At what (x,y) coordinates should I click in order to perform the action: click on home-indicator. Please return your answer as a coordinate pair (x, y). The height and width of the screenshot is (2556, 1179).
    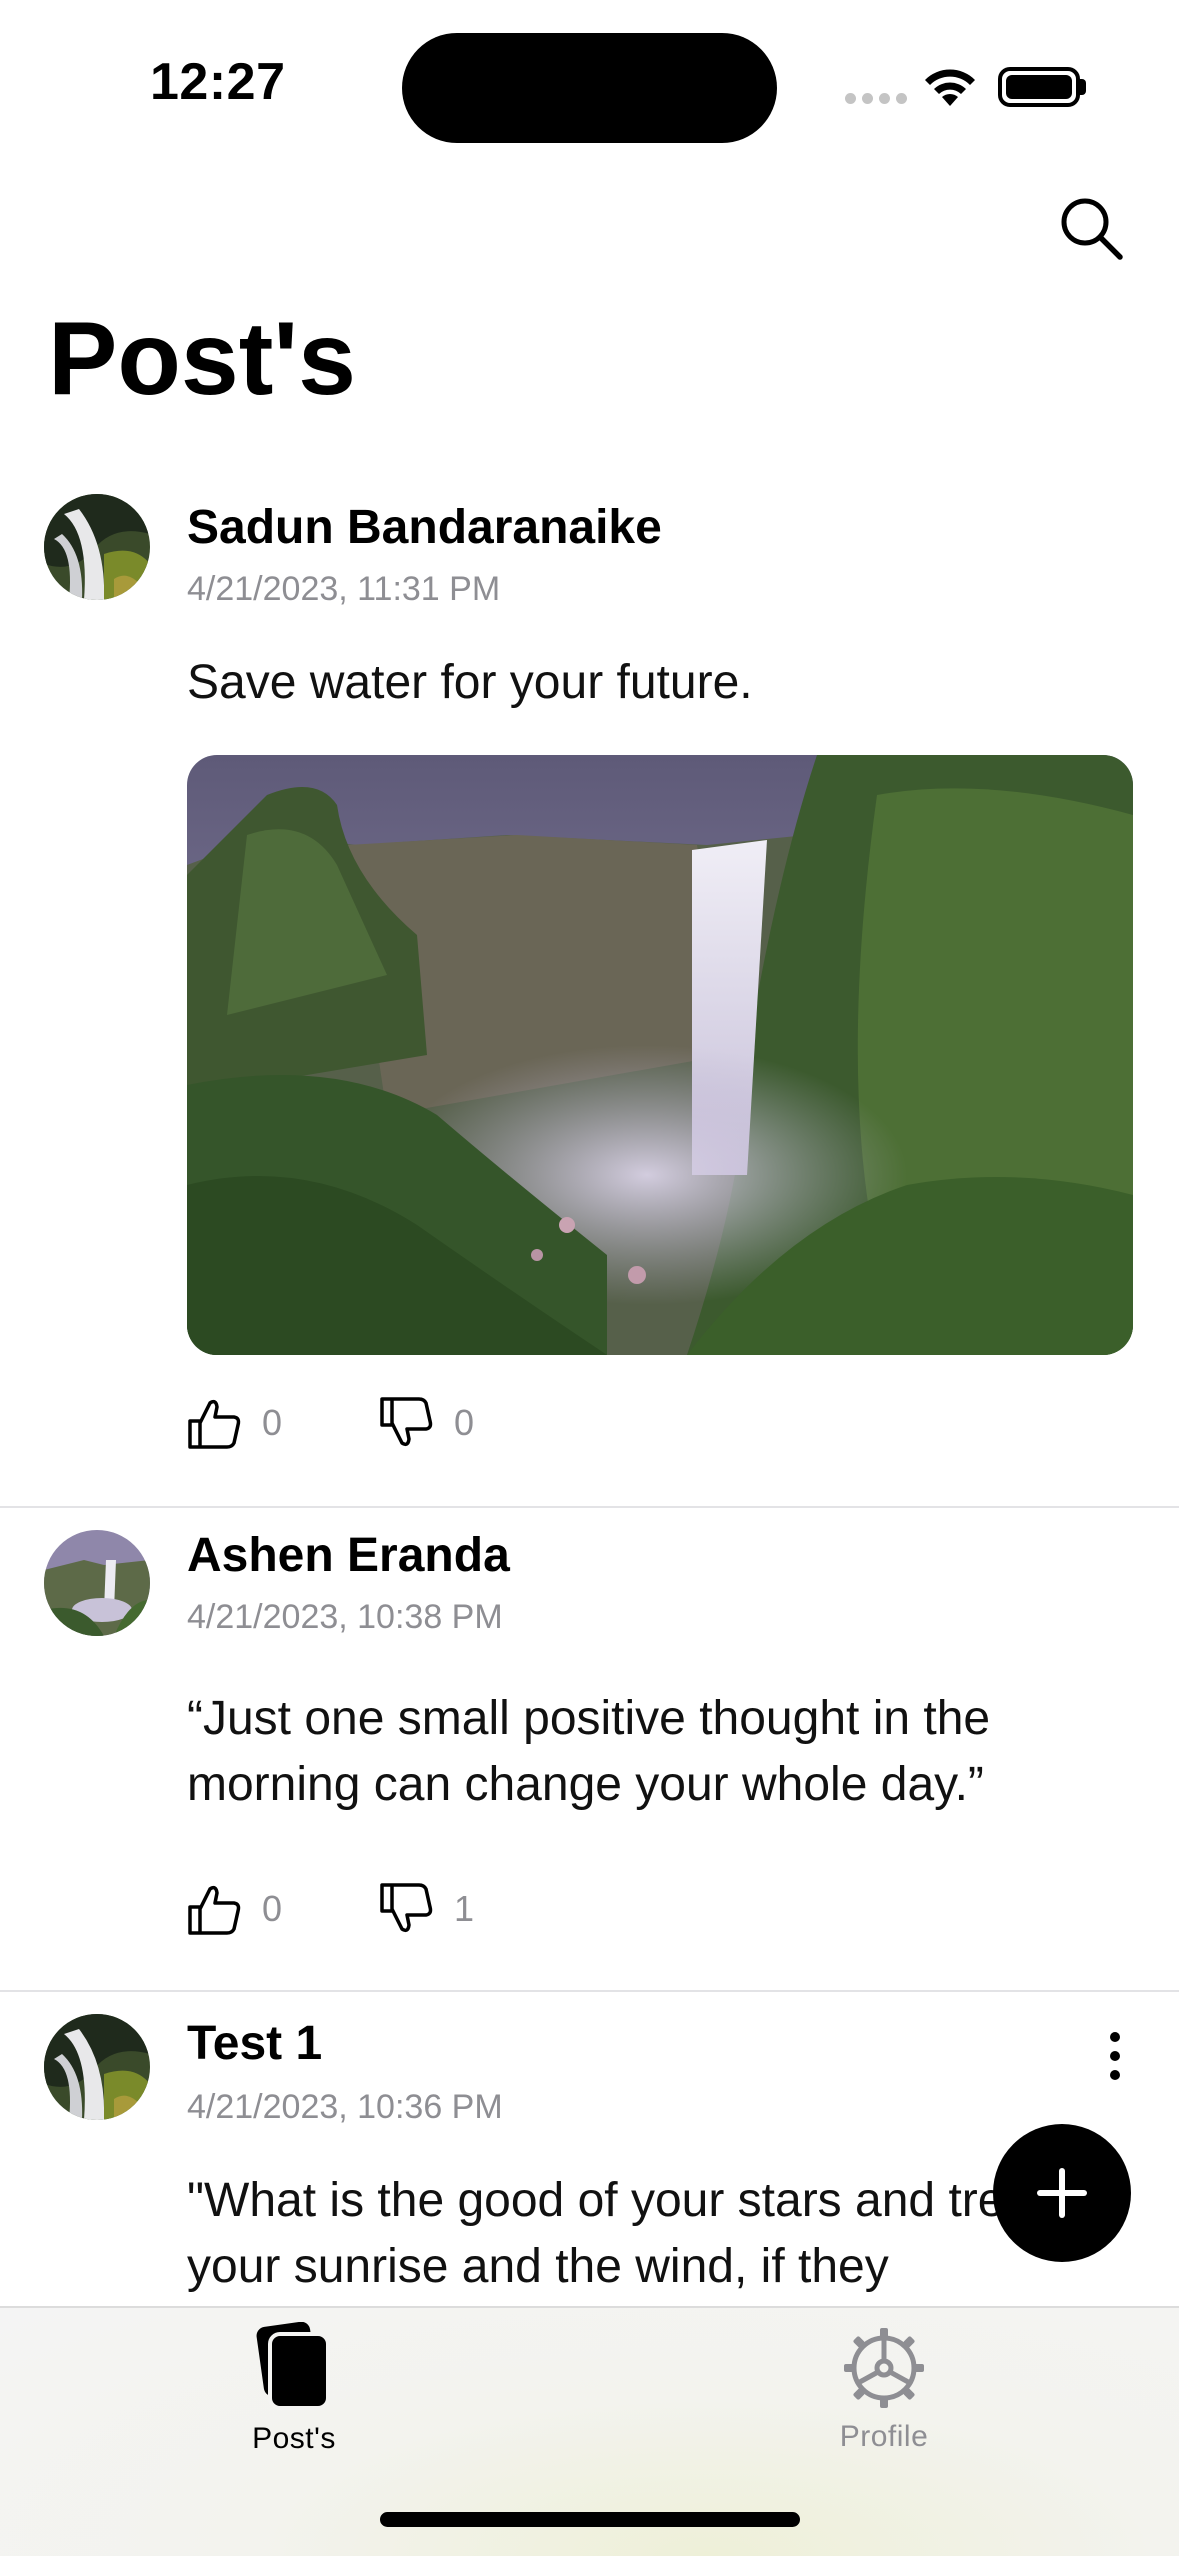
    Looking at the image, I should click on (590, 2519).